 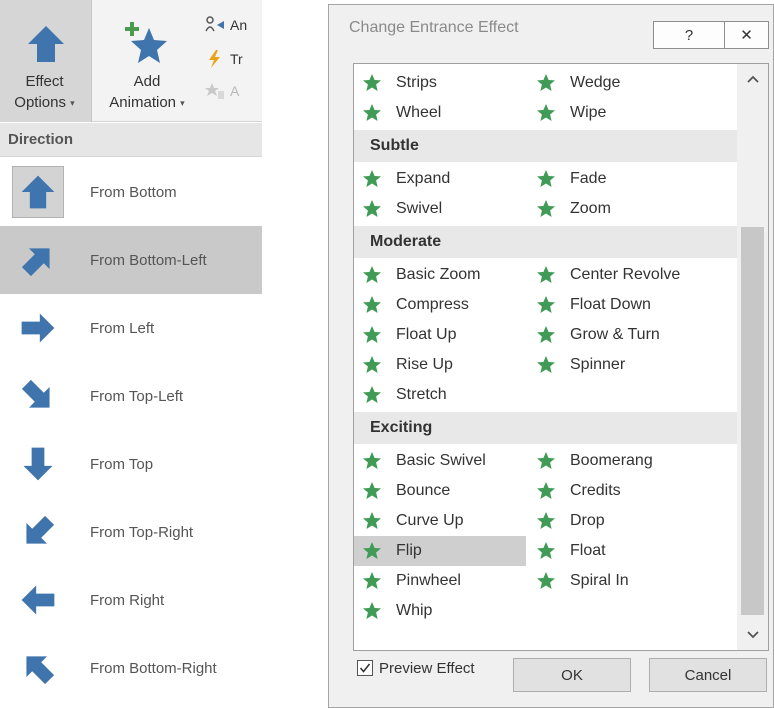 What do you see at coordinates (628, 461) in the screenshot?
I see `effect-boomerang: Boomerang` at bounding box center [628, 461].